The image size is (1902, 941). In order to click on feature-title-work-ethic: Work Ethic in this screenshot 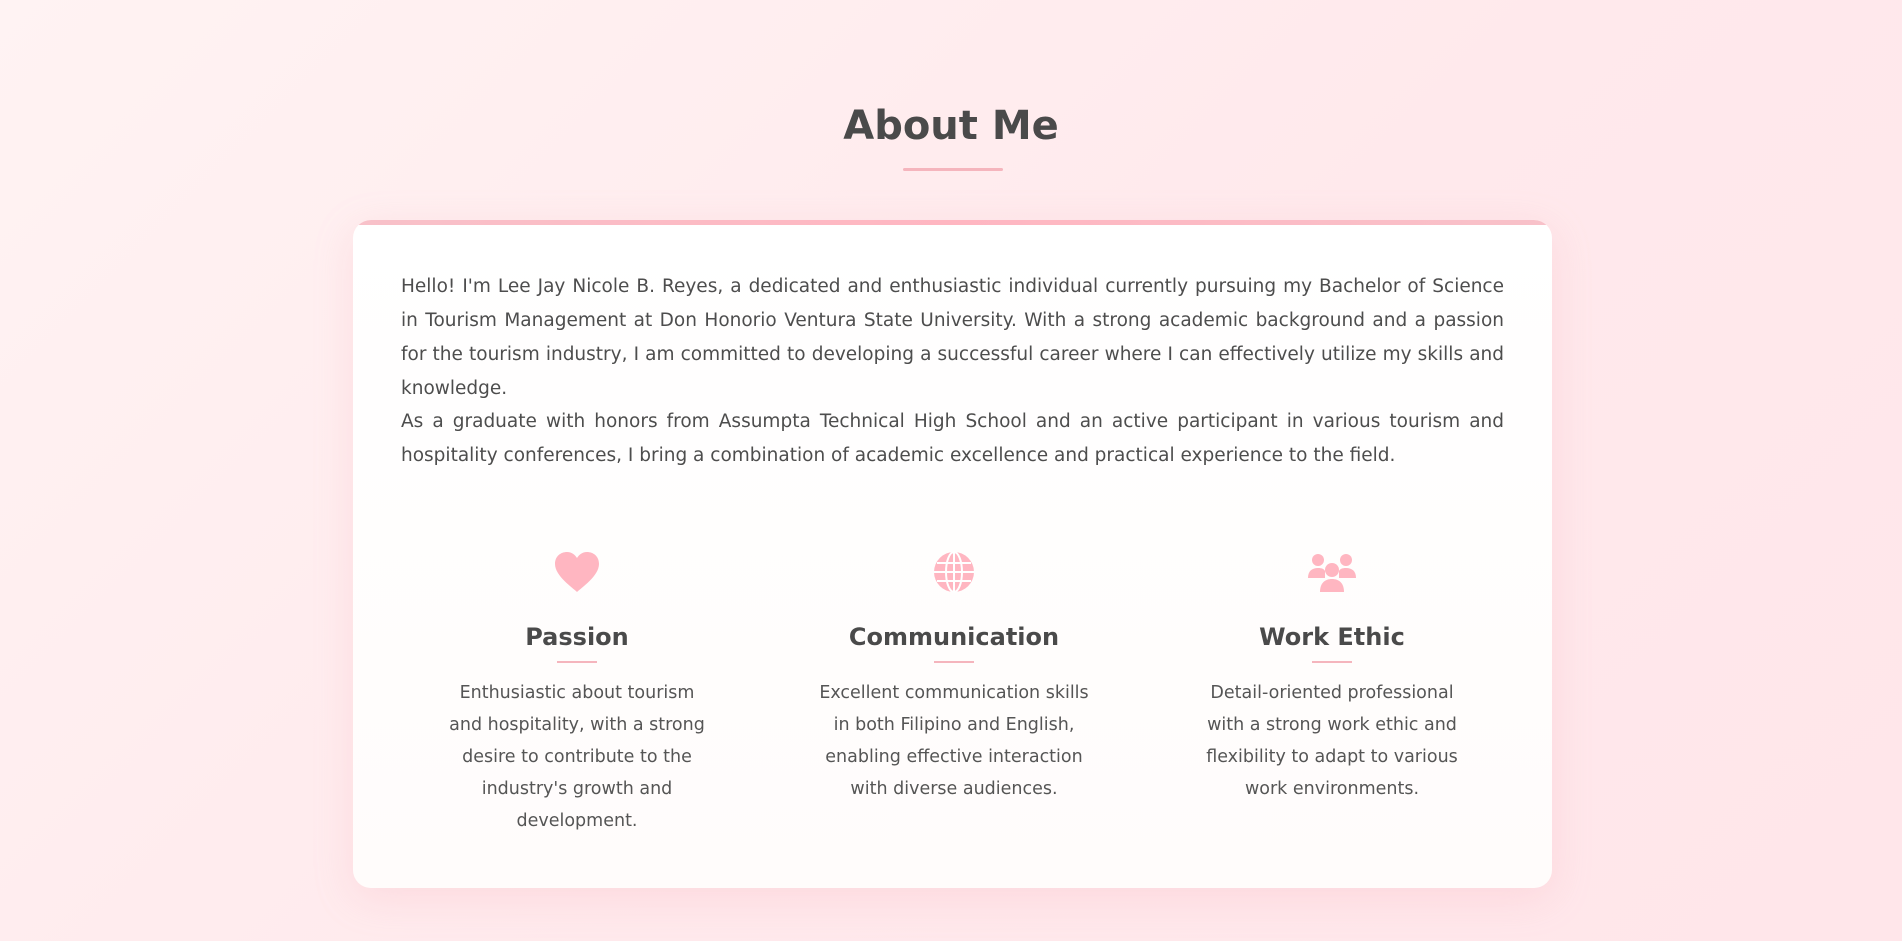, I will do `click(1332, 637)`.